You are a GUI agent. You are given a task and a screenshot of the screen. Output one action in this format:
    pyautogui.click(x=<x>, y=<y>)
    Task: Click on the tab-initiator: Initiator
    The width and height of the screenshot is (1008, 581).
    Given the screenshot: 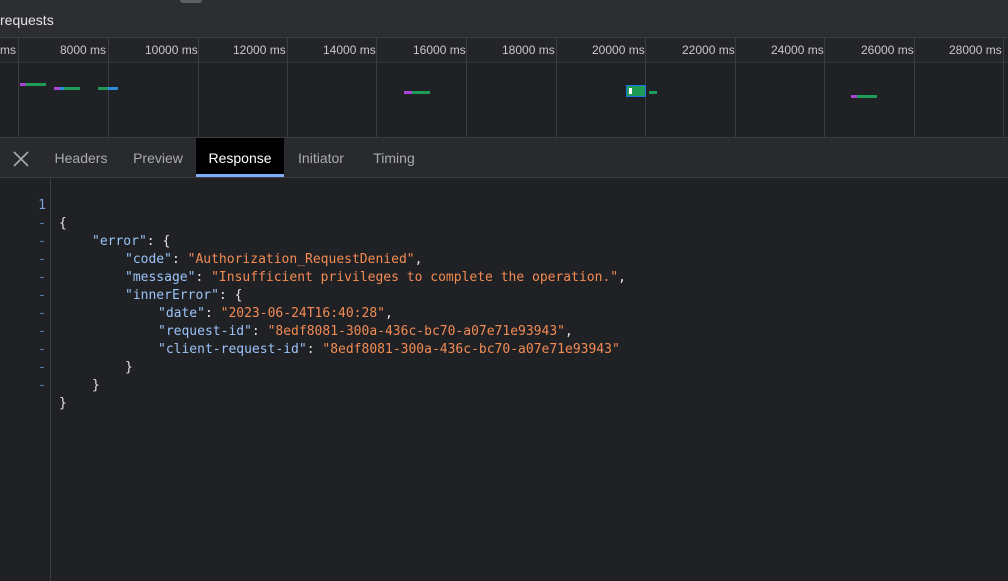 What is the action you would take?
    pyautogui.click(x=321, y=157)
    